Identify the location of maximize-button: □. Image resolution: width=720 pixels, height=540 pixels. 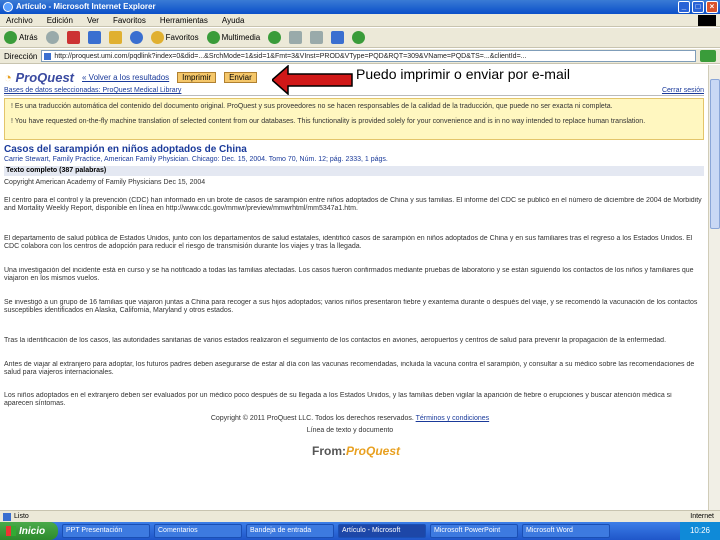
(698, 7).